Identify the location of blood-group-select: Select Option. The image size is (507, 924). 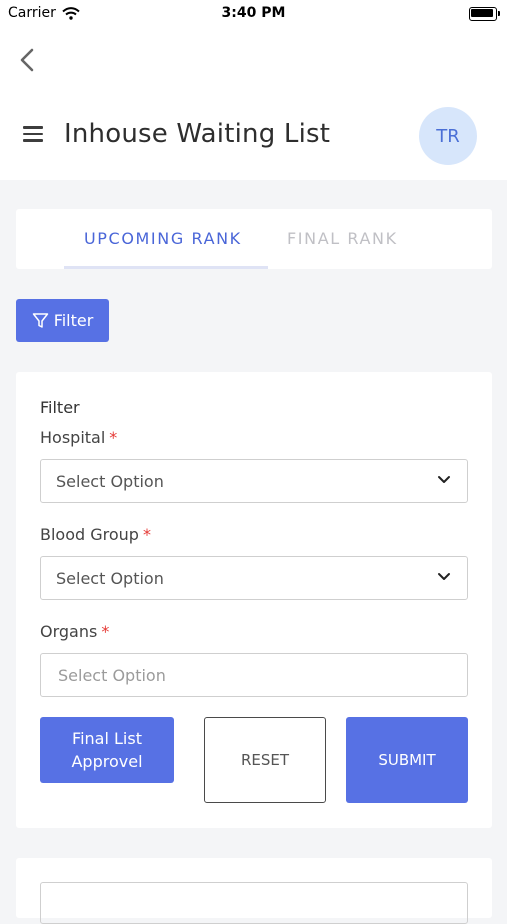
(254, 578).